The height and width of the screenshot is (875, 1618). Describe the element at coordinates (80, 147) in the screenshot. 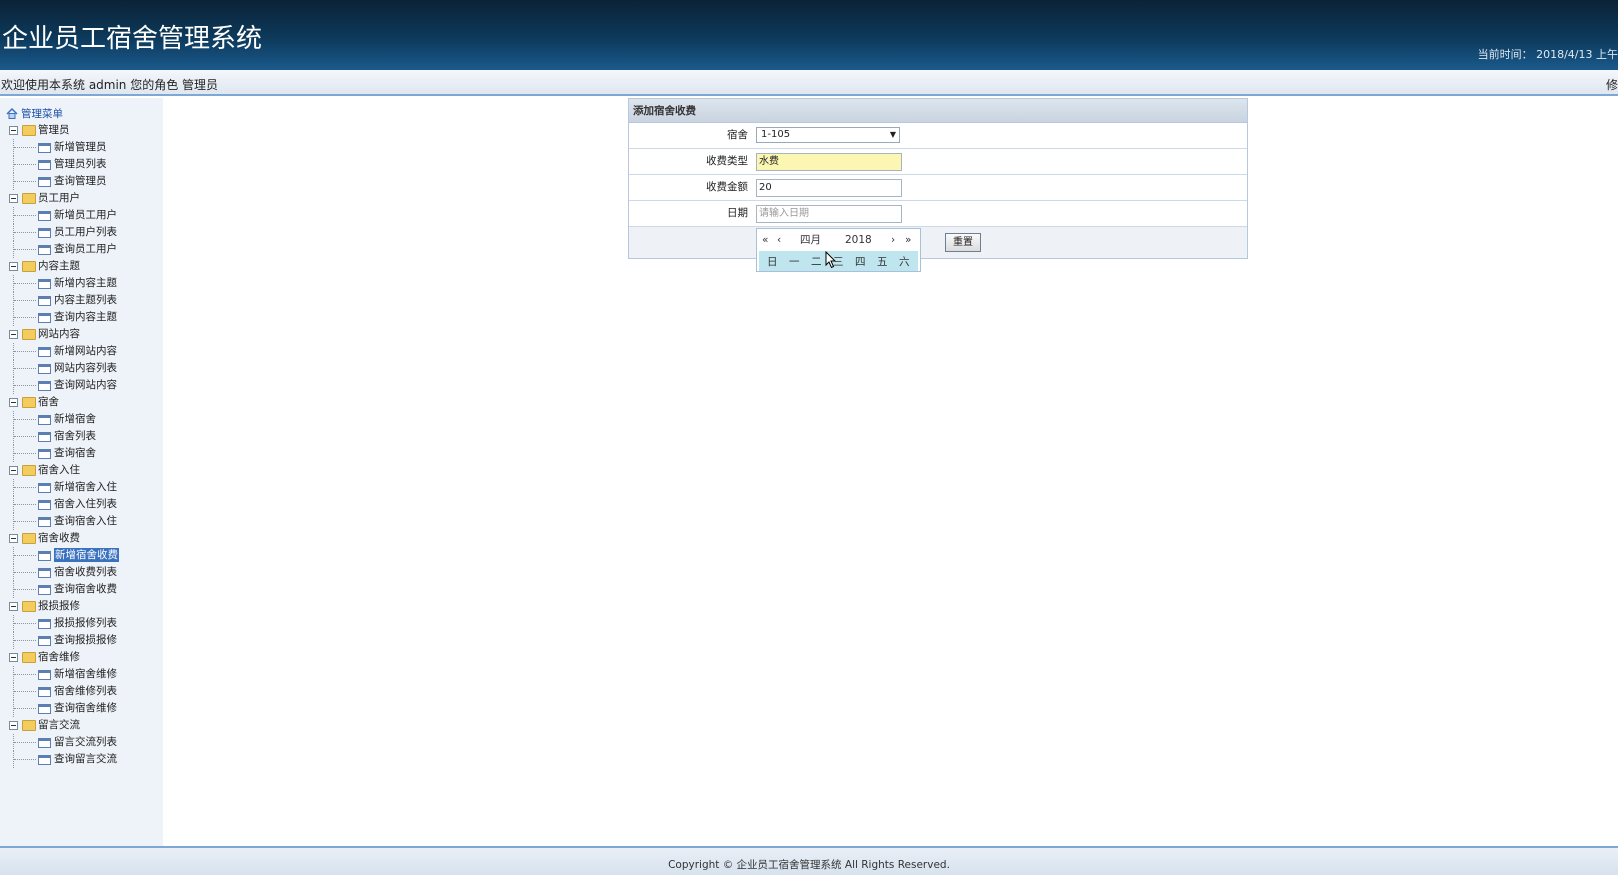

I see `sidebar-item-label: 新增管理员` at that location.